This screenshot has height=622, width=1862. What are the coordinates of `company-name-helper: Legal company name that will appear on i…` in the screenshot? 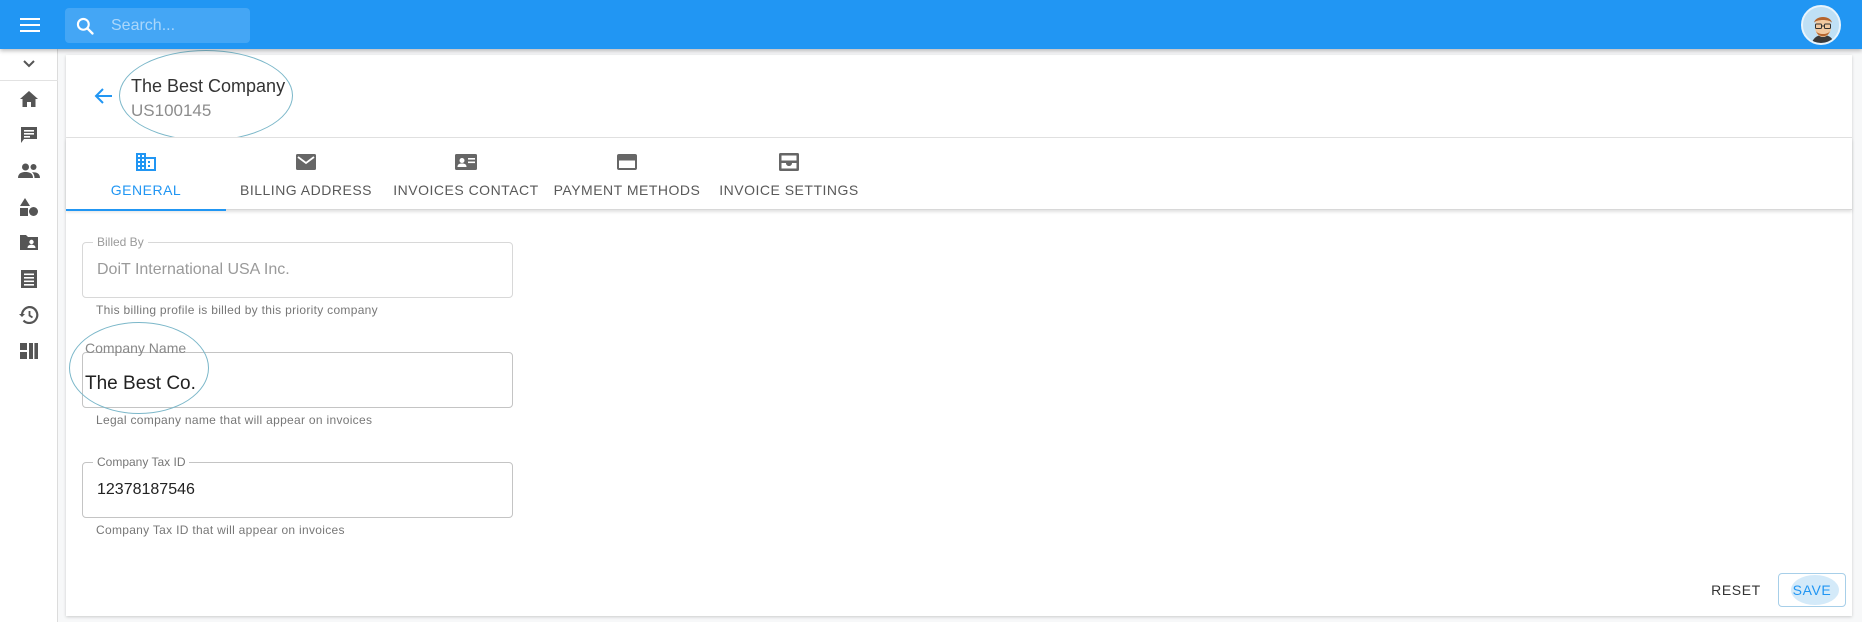 It's located at (234, 420).